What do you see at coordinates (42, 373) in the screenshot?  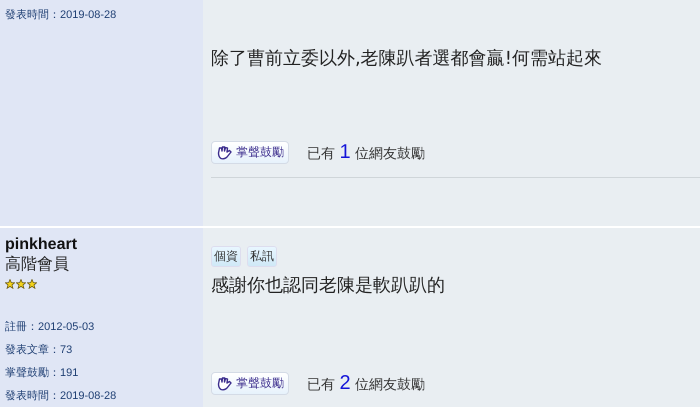 I see `author-stat: 掌聲鼓勵：191` at bounding box center [42, 373].